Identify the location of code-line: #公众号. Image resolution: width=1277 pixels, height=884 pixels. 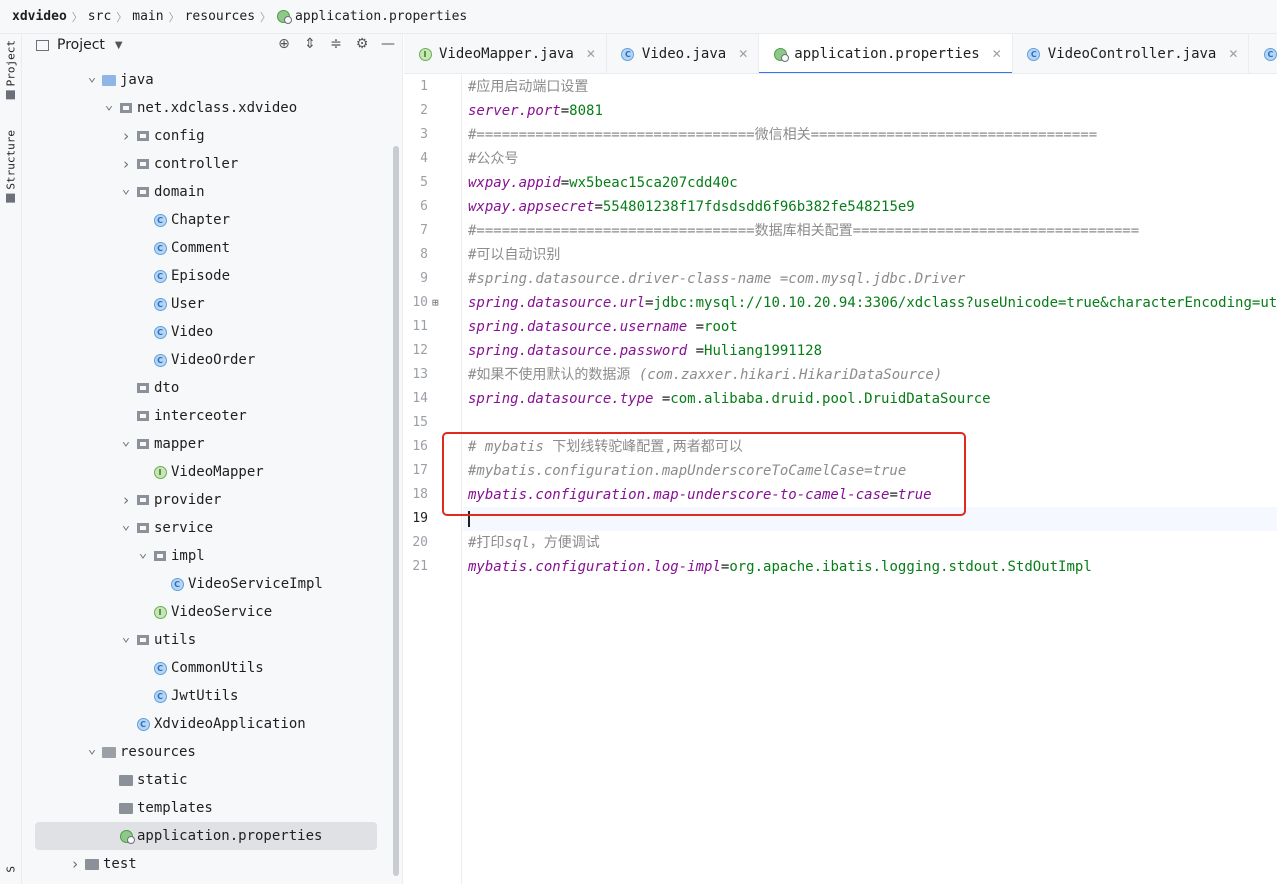
(493, 159).